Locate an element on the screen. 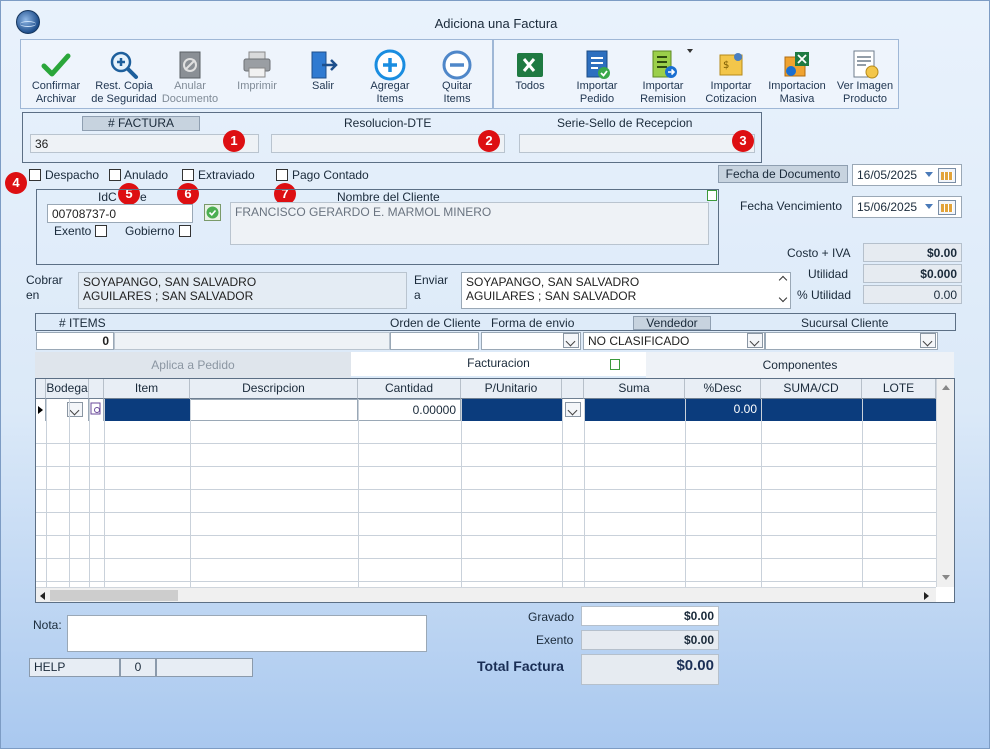  row-pointer-icon is located at coordinates (40, 410).